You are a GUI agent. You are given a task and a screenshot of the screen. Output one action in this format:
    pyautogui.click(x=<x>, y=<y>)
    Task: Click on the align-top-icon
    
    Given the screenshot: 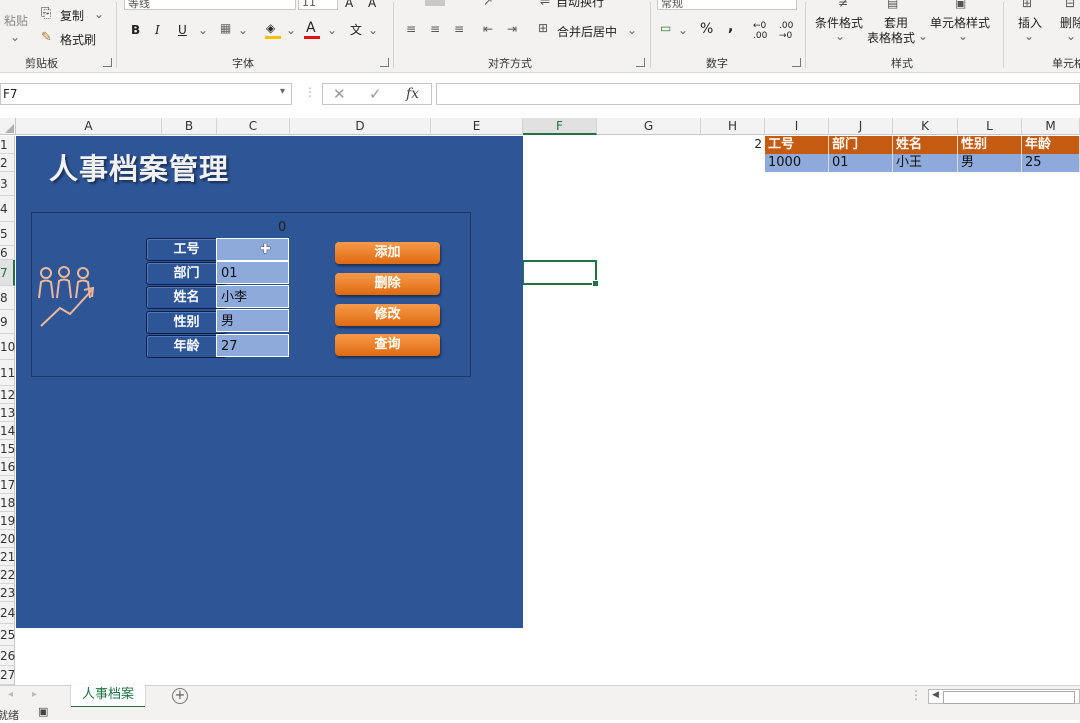 What is the action you would take?
    pyautogui.click(x=435, y=3)
    